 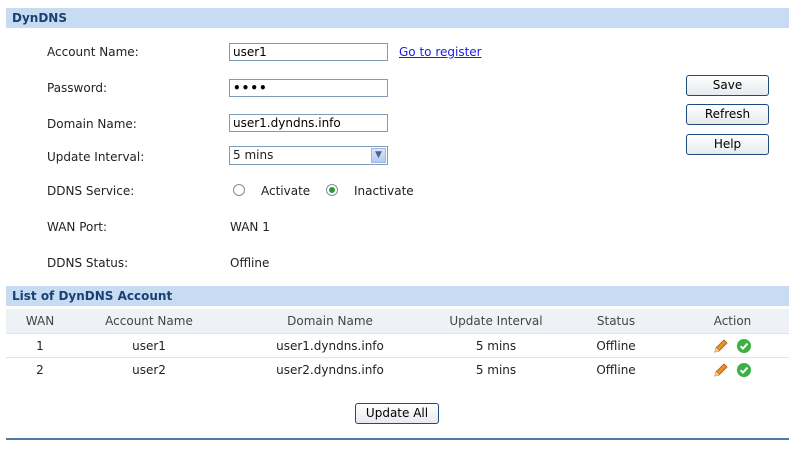 What do you see at coordinates (77, 227) in the screenshot?
I see `wan-port-label: WAN Port:` at bounding box center [77, 227].